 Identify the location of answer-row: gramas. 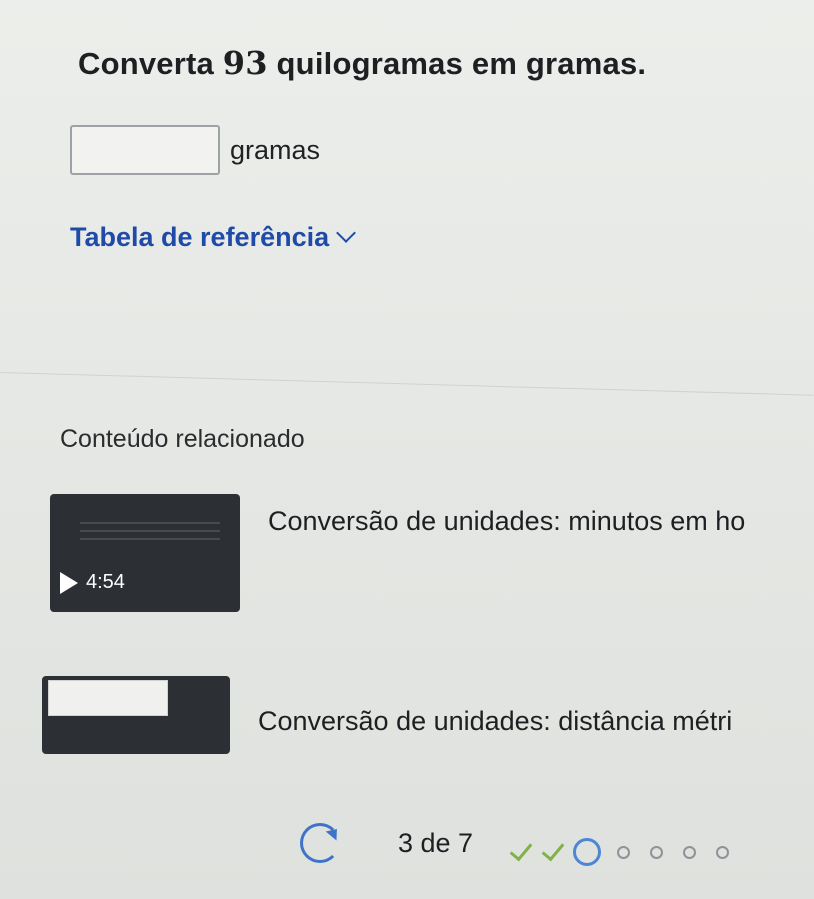
(195, 150).